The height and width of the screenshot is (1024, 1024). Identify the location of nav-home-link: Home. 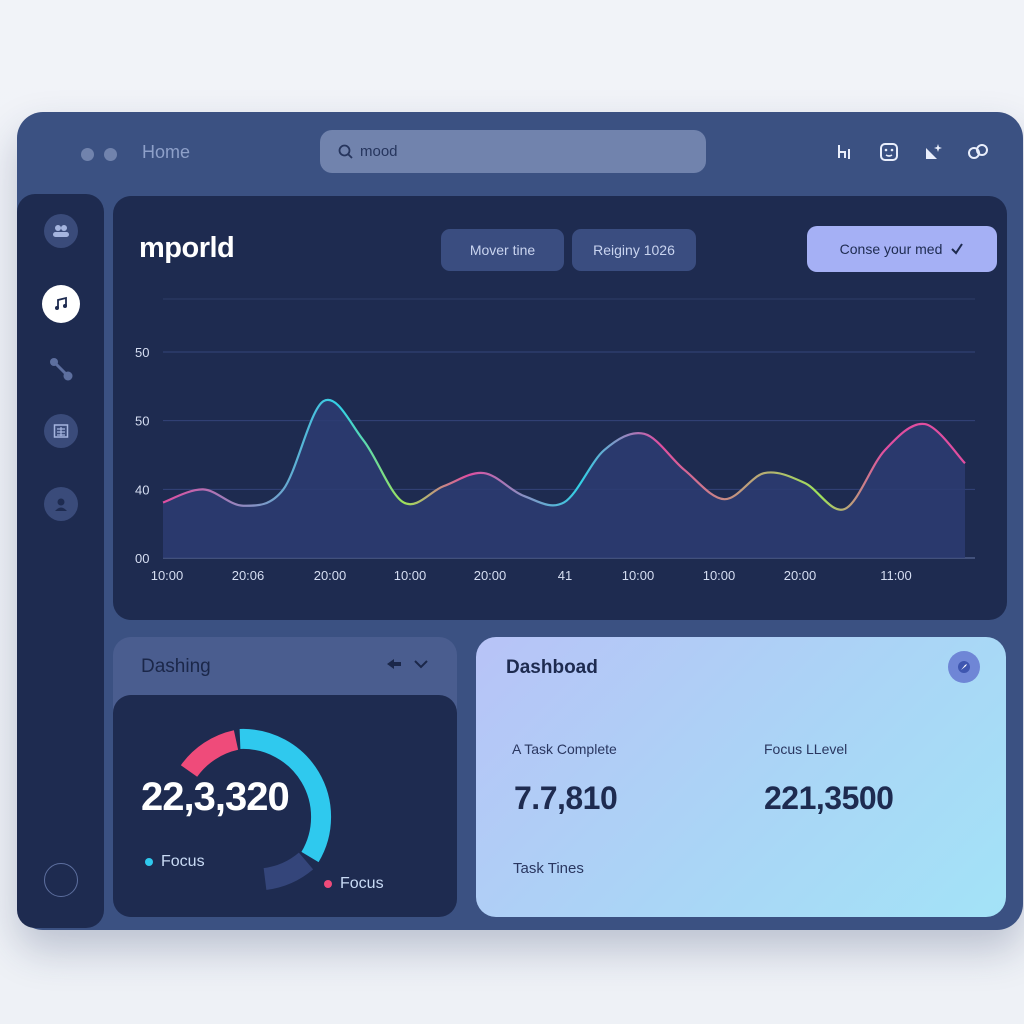
(166, 152).